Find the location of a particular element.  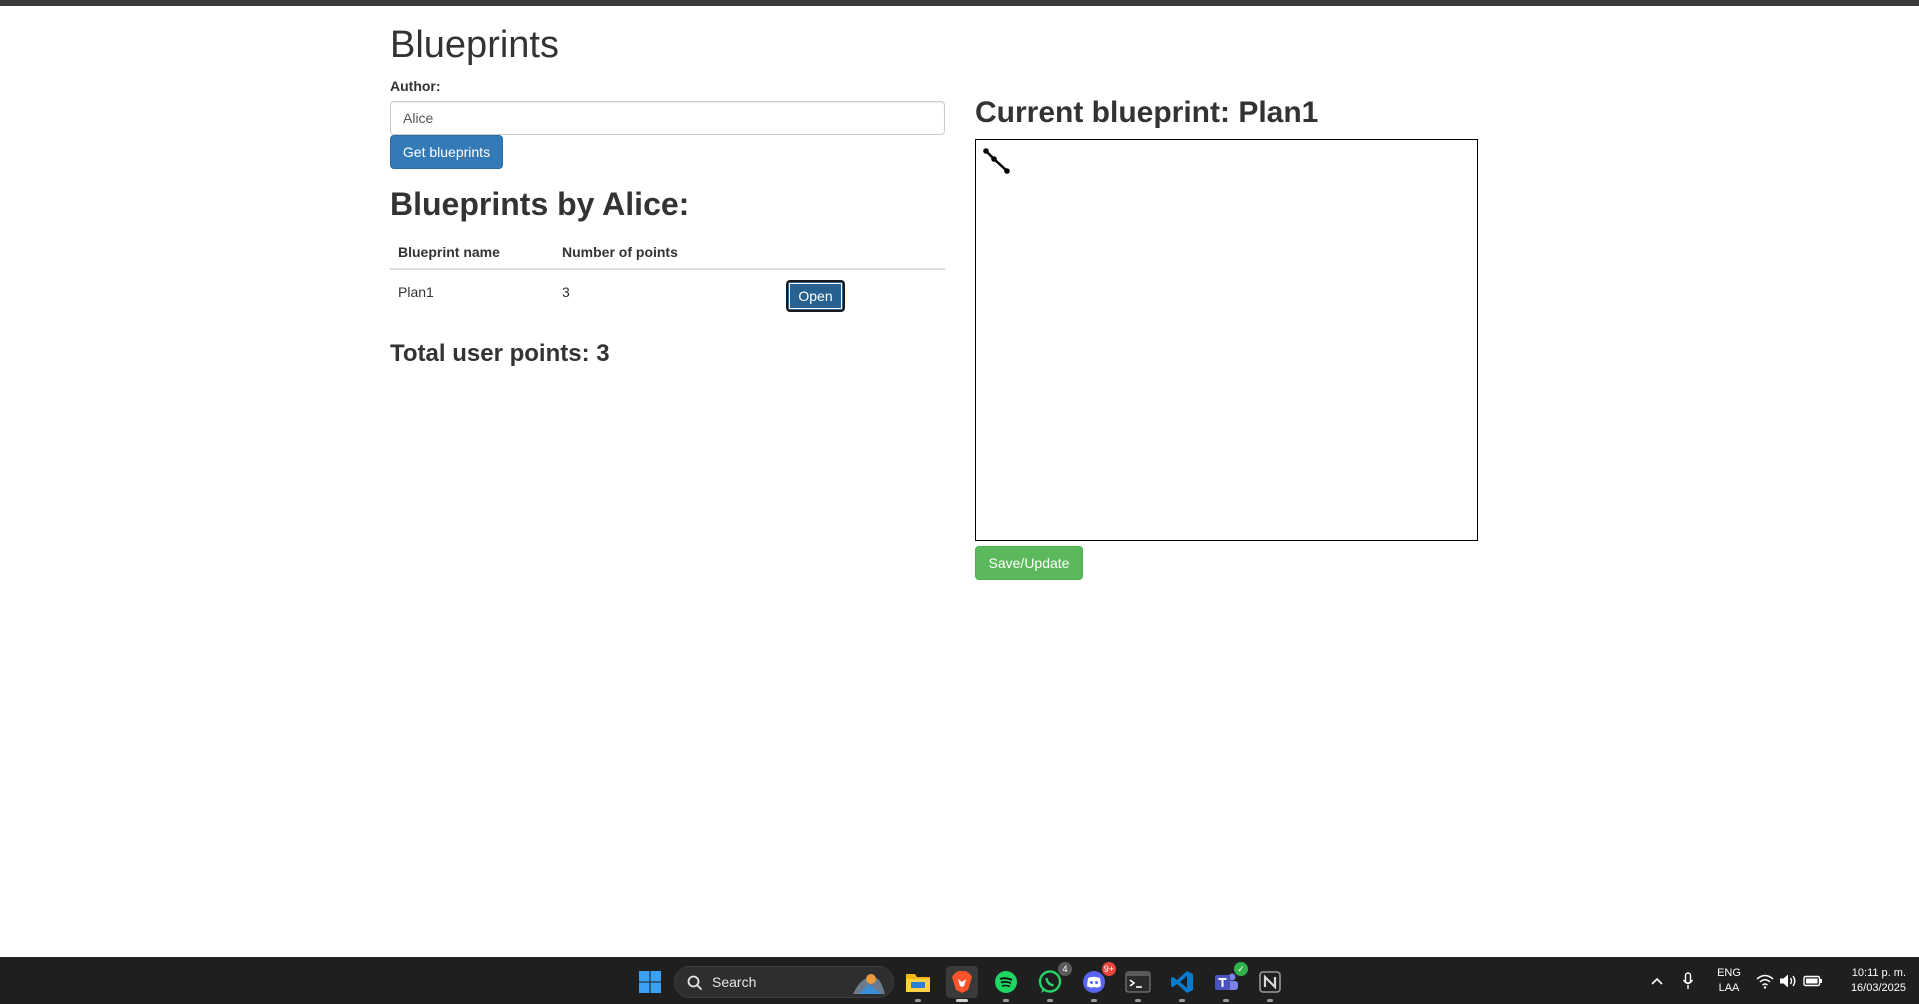

blueprint-canvas is located at coordinates (1226, 340).